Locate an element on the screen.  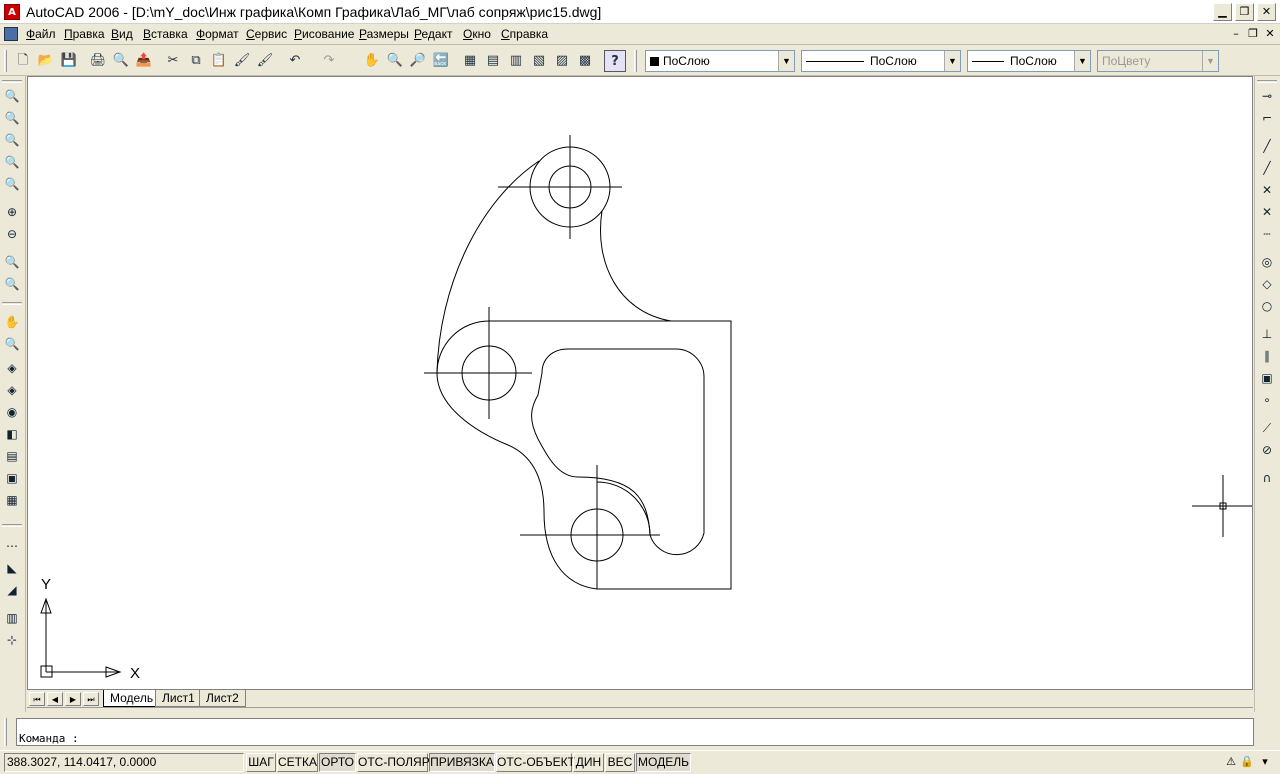
menu-modify: Редакт is located at coordinates (433, 34).